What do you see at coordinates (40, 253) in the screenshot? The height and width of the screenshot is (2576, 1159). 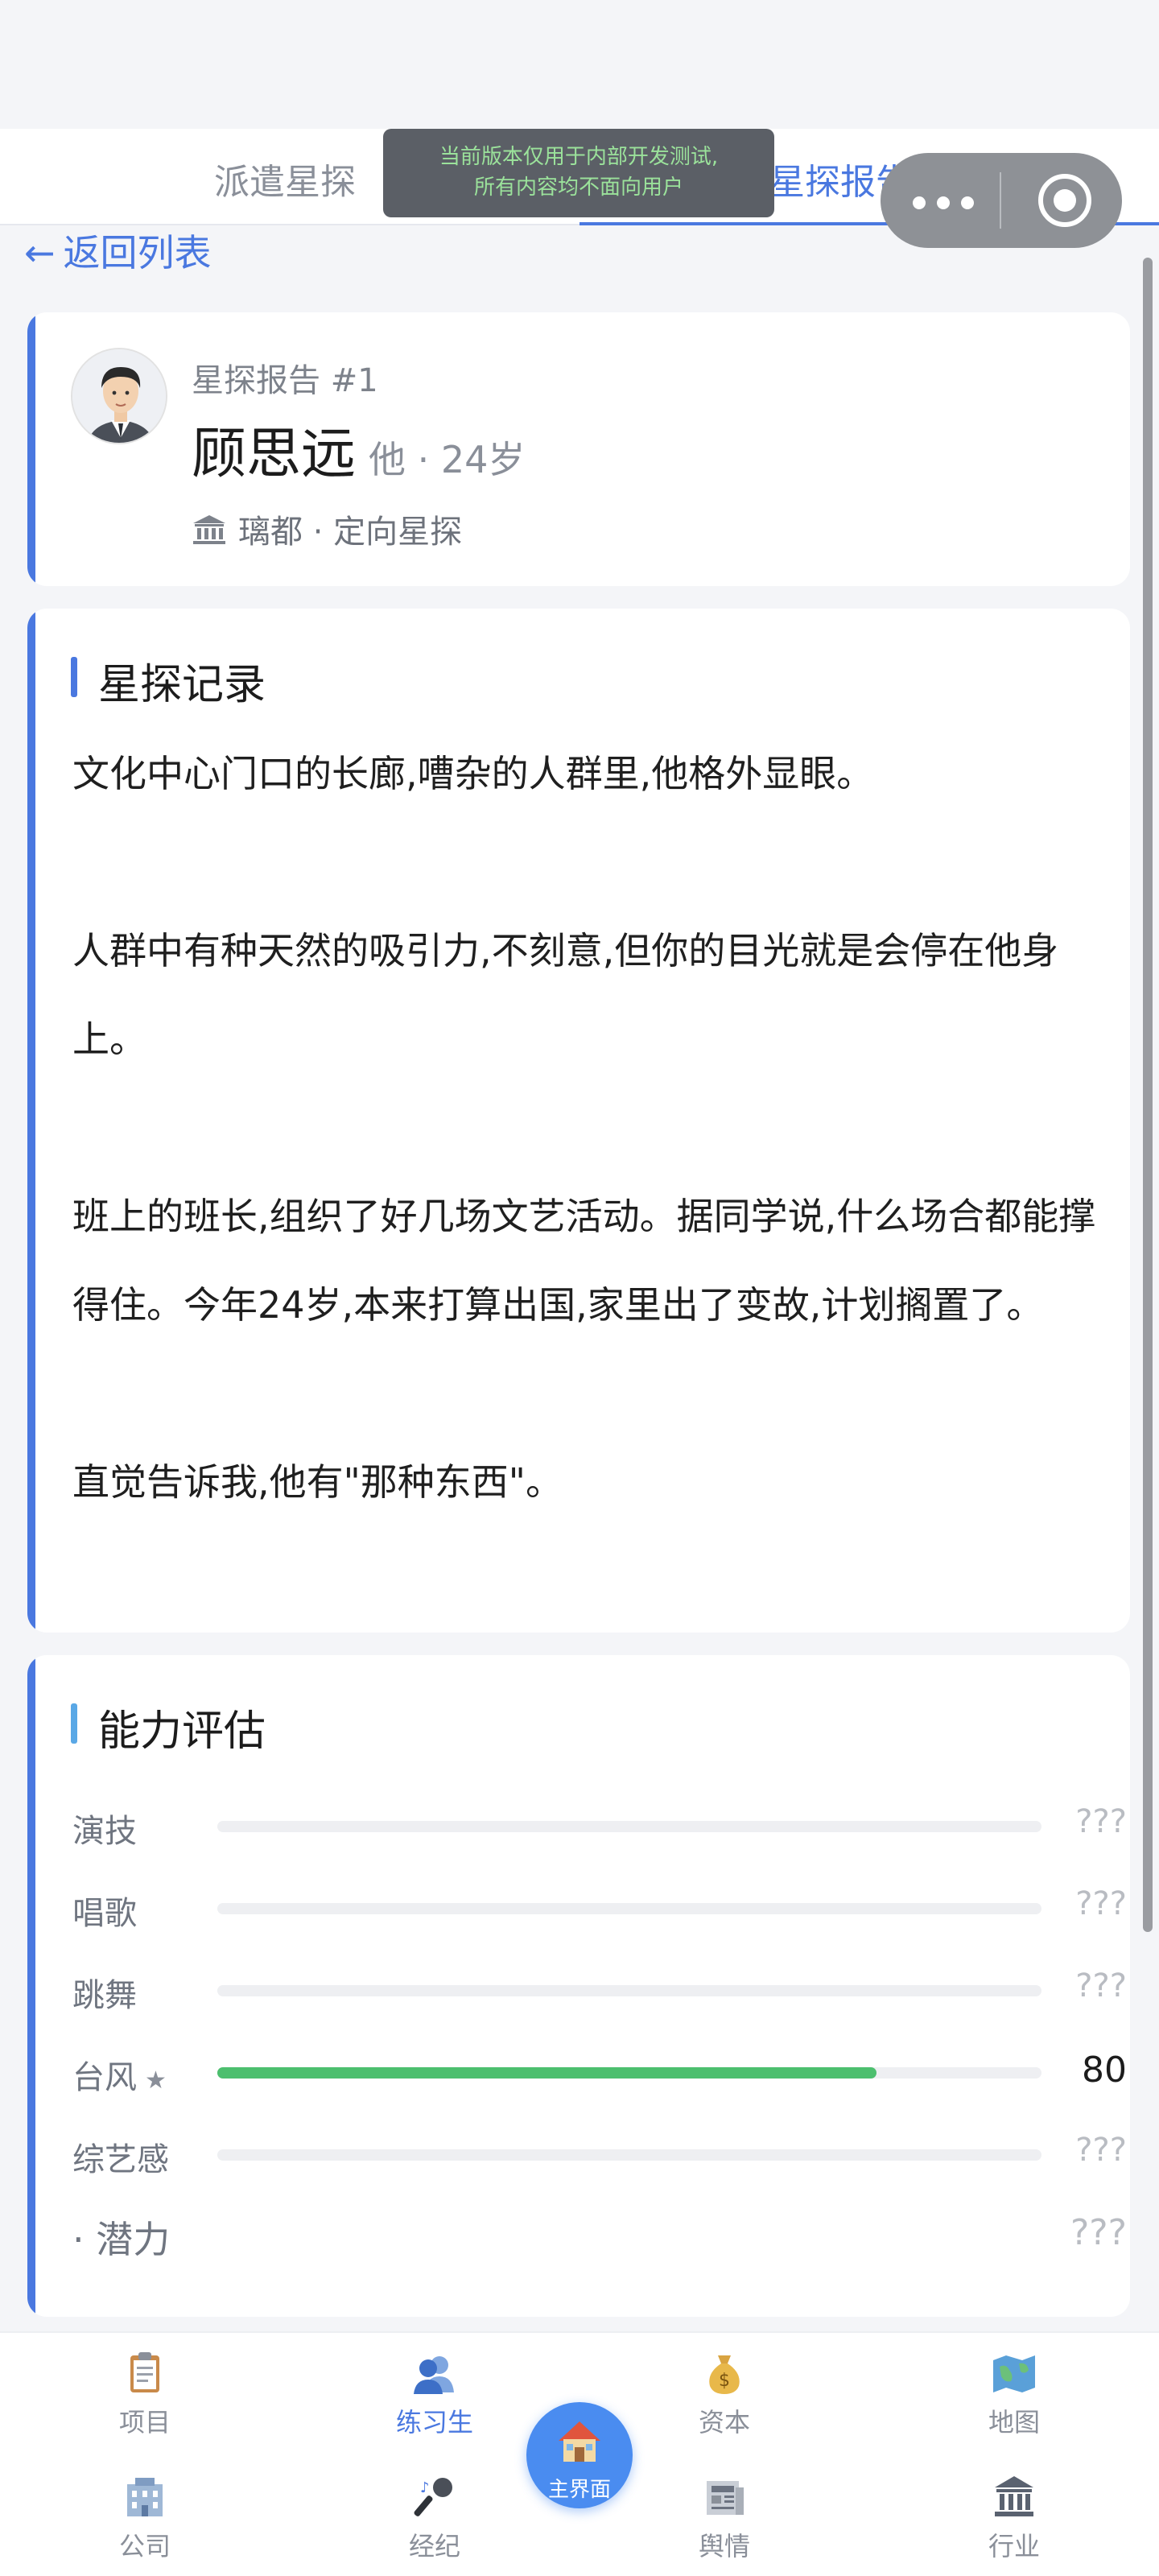 I see `back-arrow-icon: ←` at bounding box center [40, 253].